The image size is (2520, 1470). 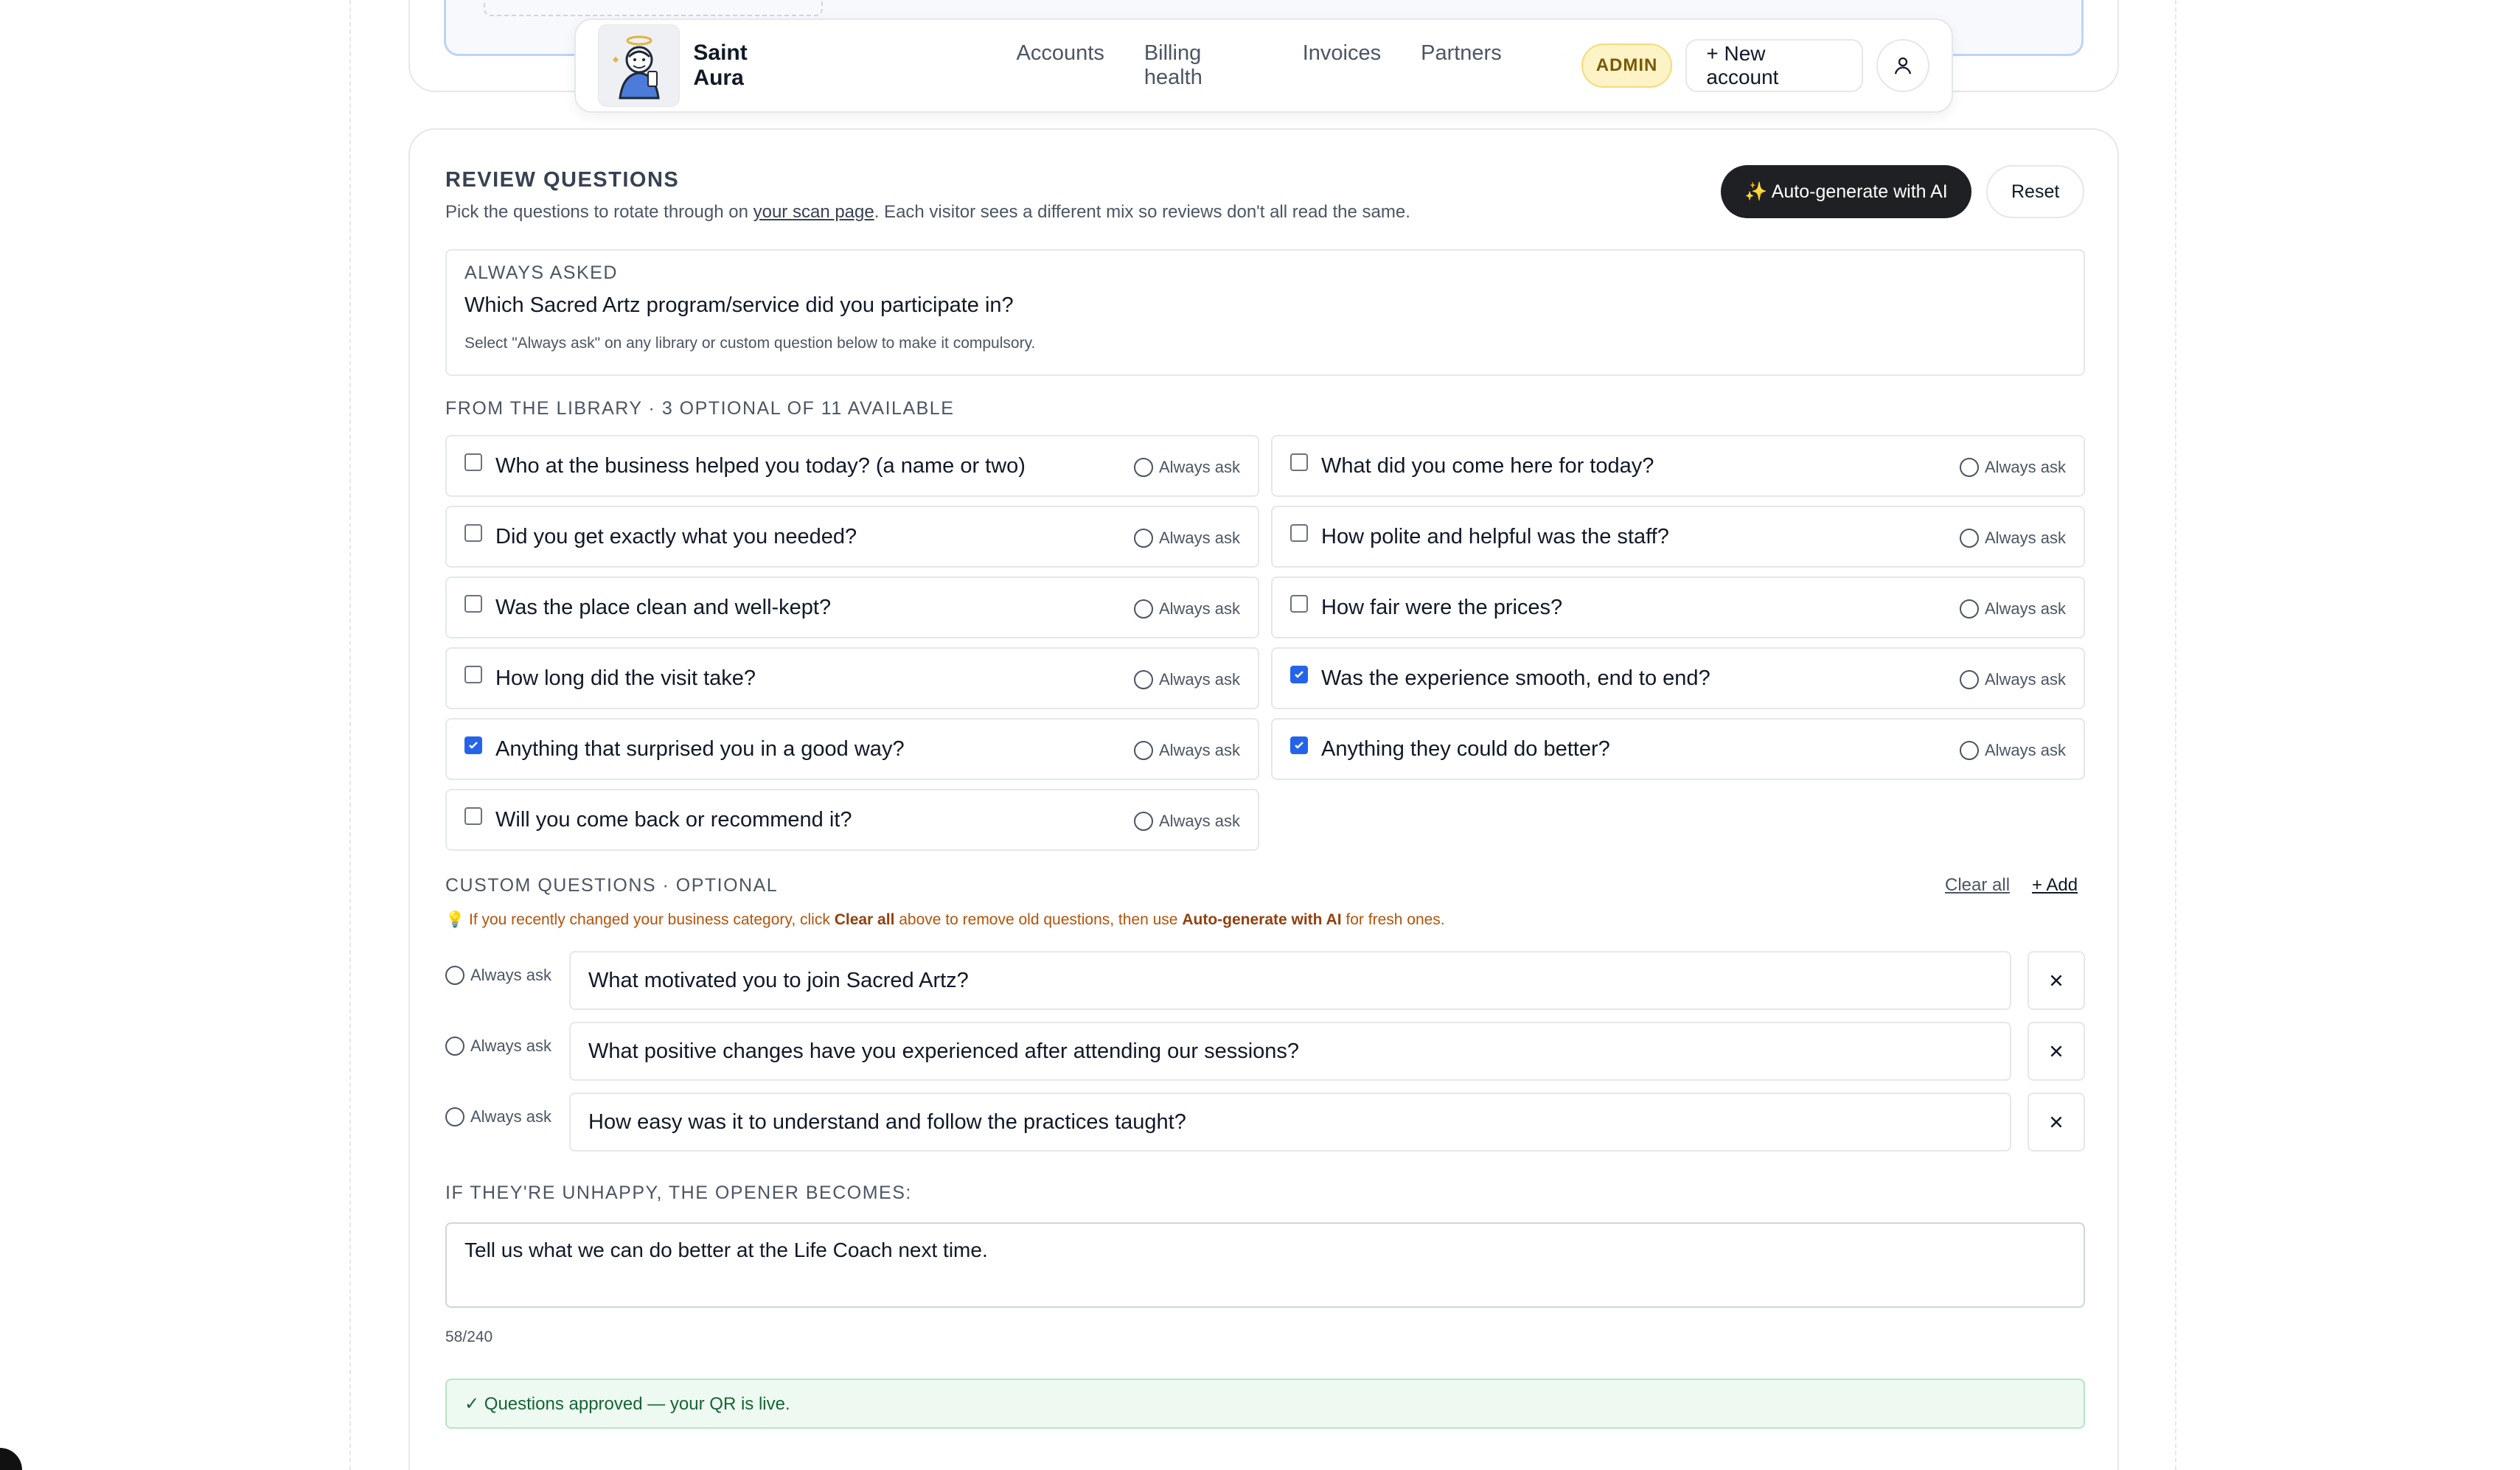 I want to click on clear-all-link: Clear all, so click(x=1977, y=885).